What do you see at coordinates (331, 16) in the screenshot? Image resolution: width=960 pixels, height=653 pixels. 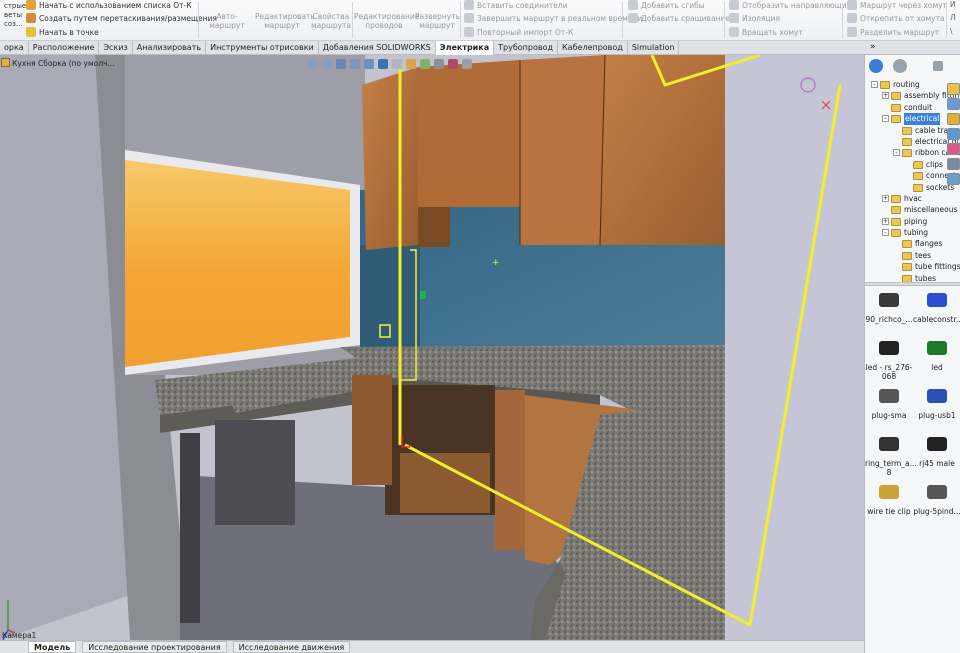 I see `route-properties-button: Свойства маршрута` at bounding box center [331, 16].